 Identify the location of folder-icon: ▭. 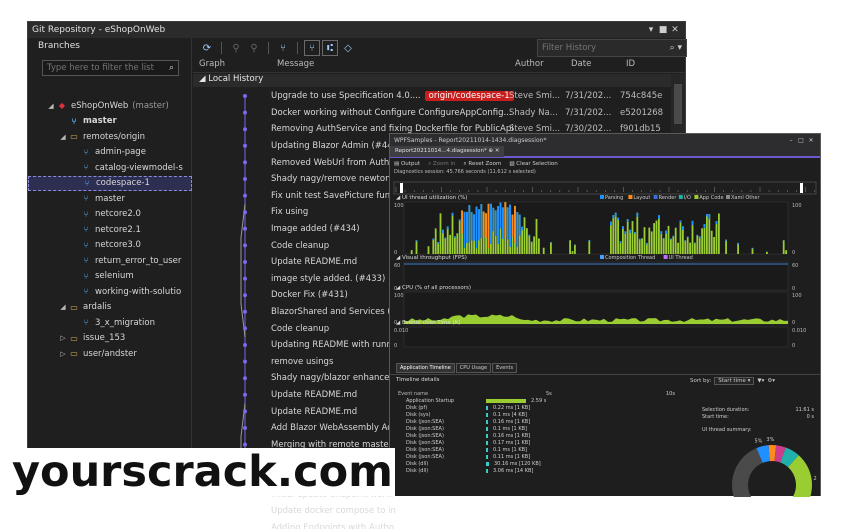
(74, 338).